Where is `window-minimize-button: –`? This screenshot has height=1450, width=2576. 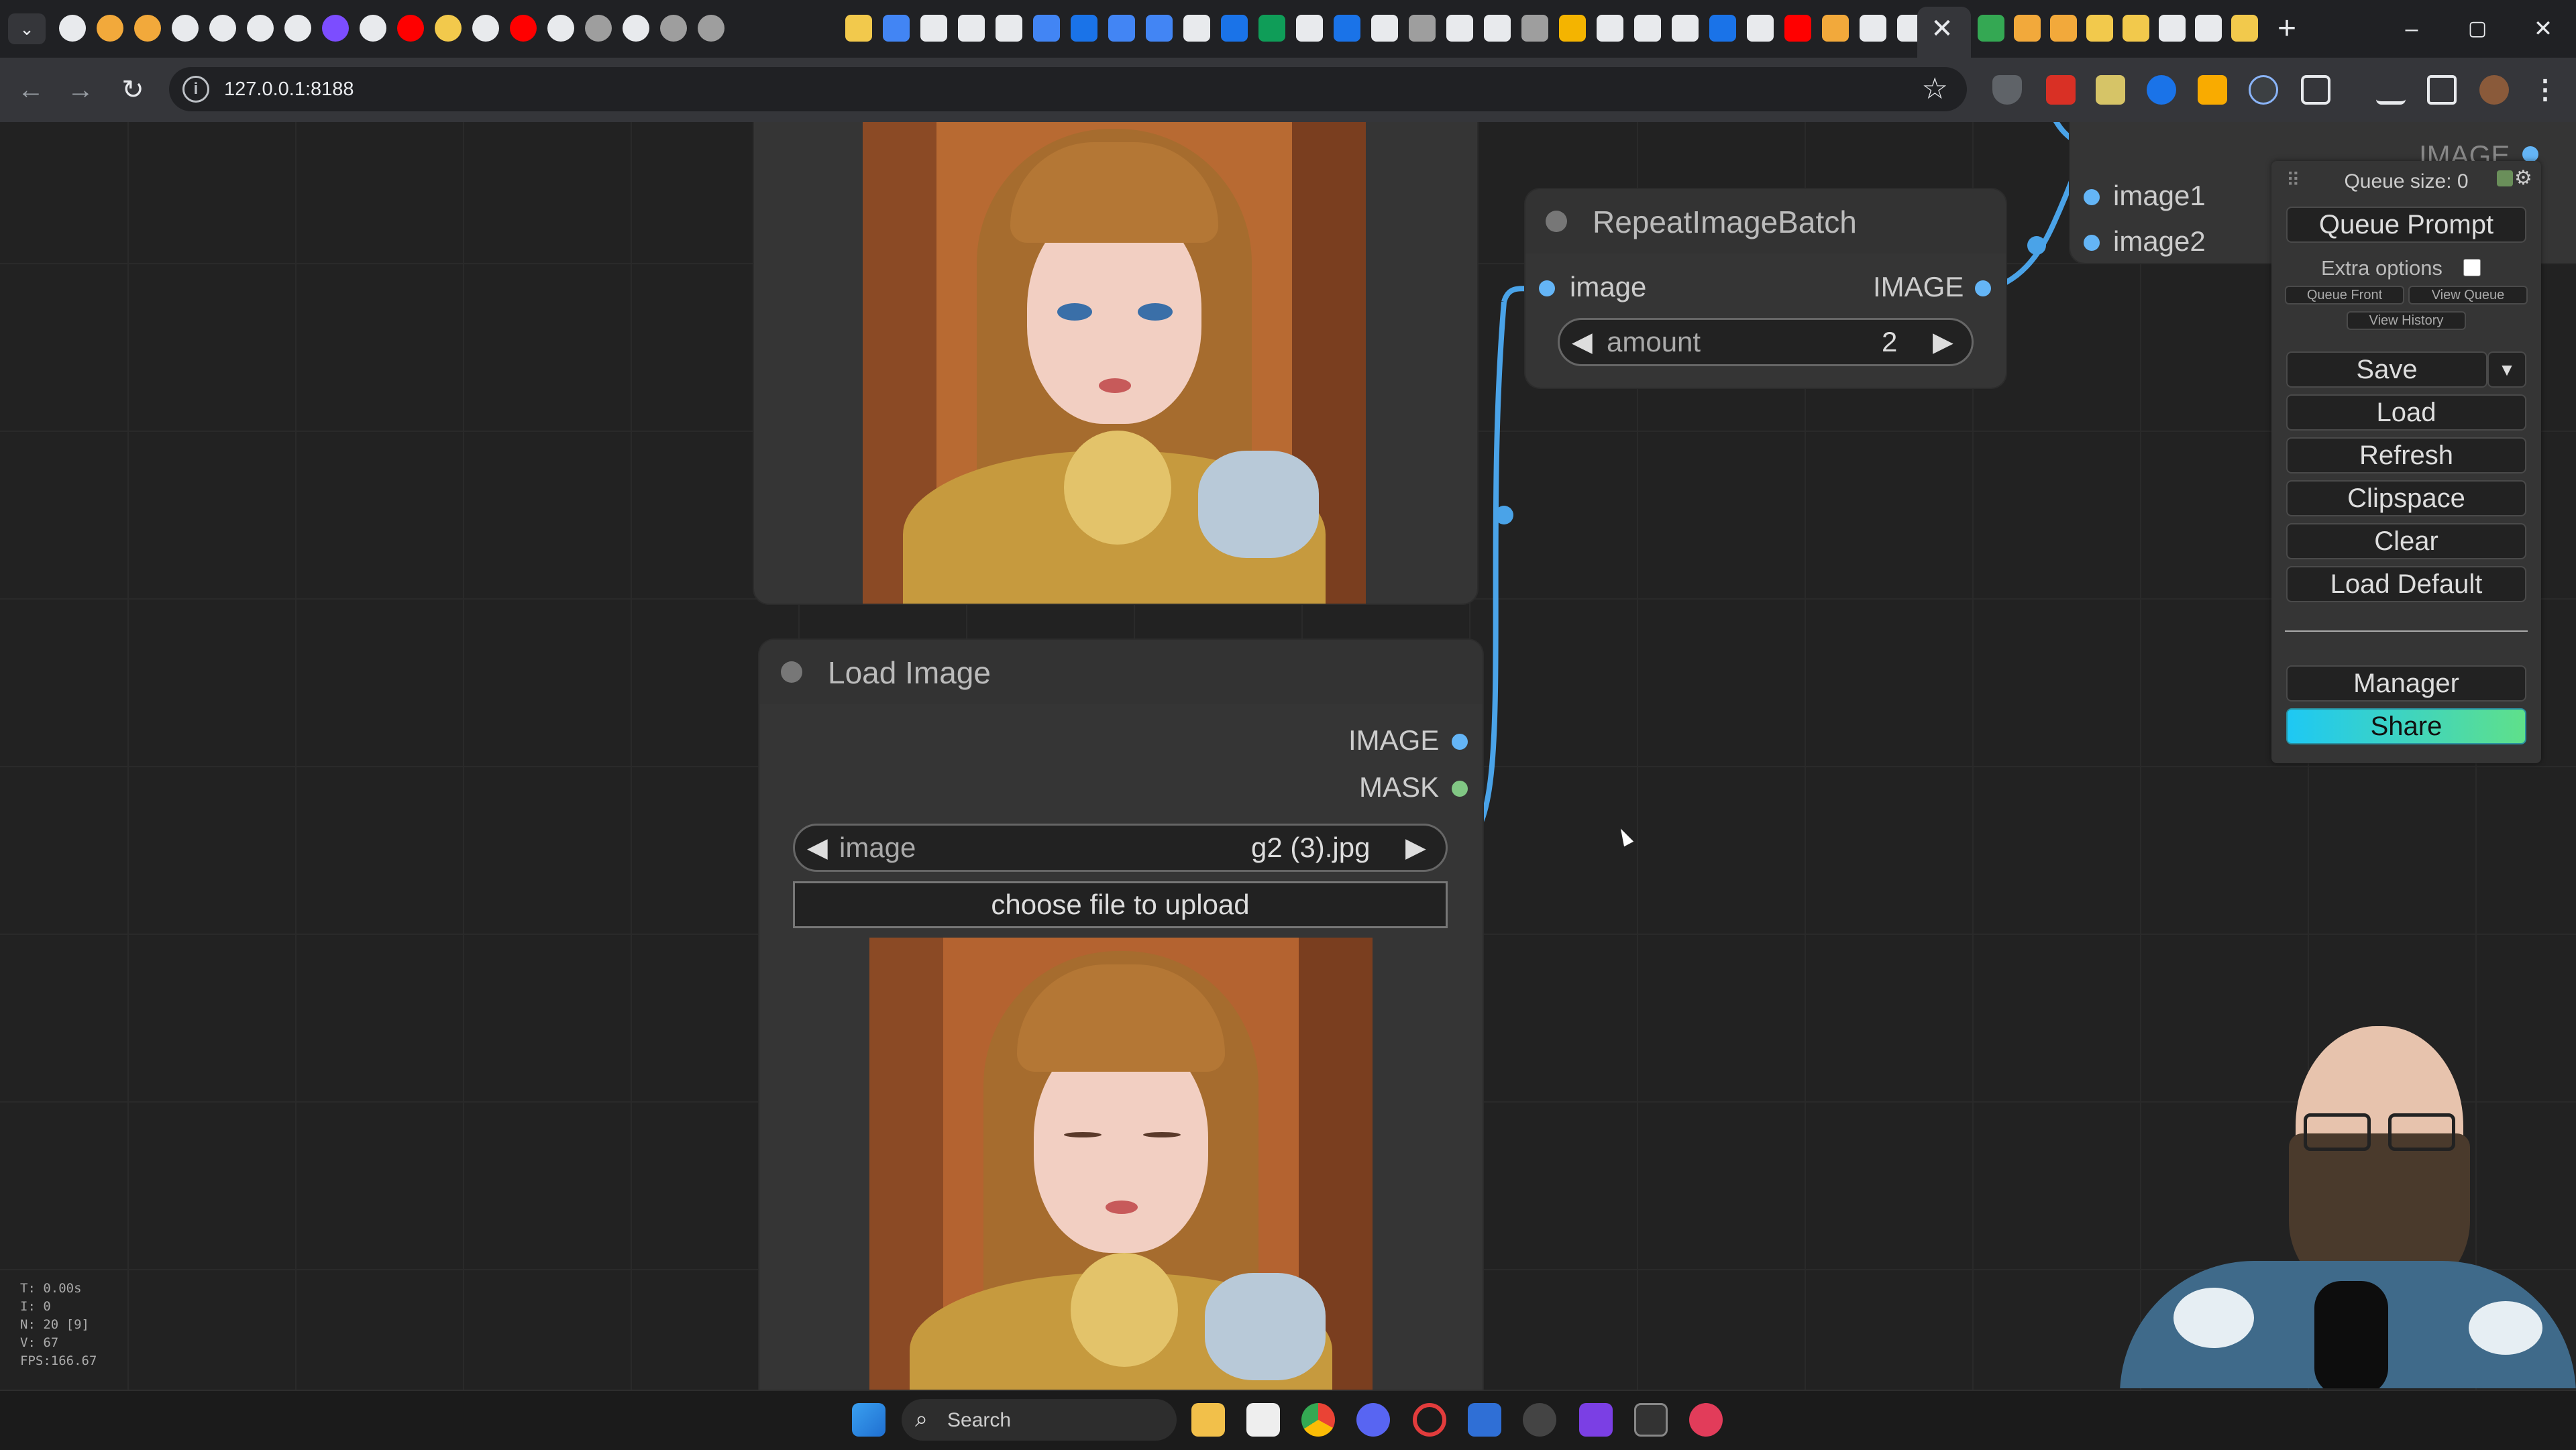
window-minimize-button: – is located at coordinates (2411, 29).